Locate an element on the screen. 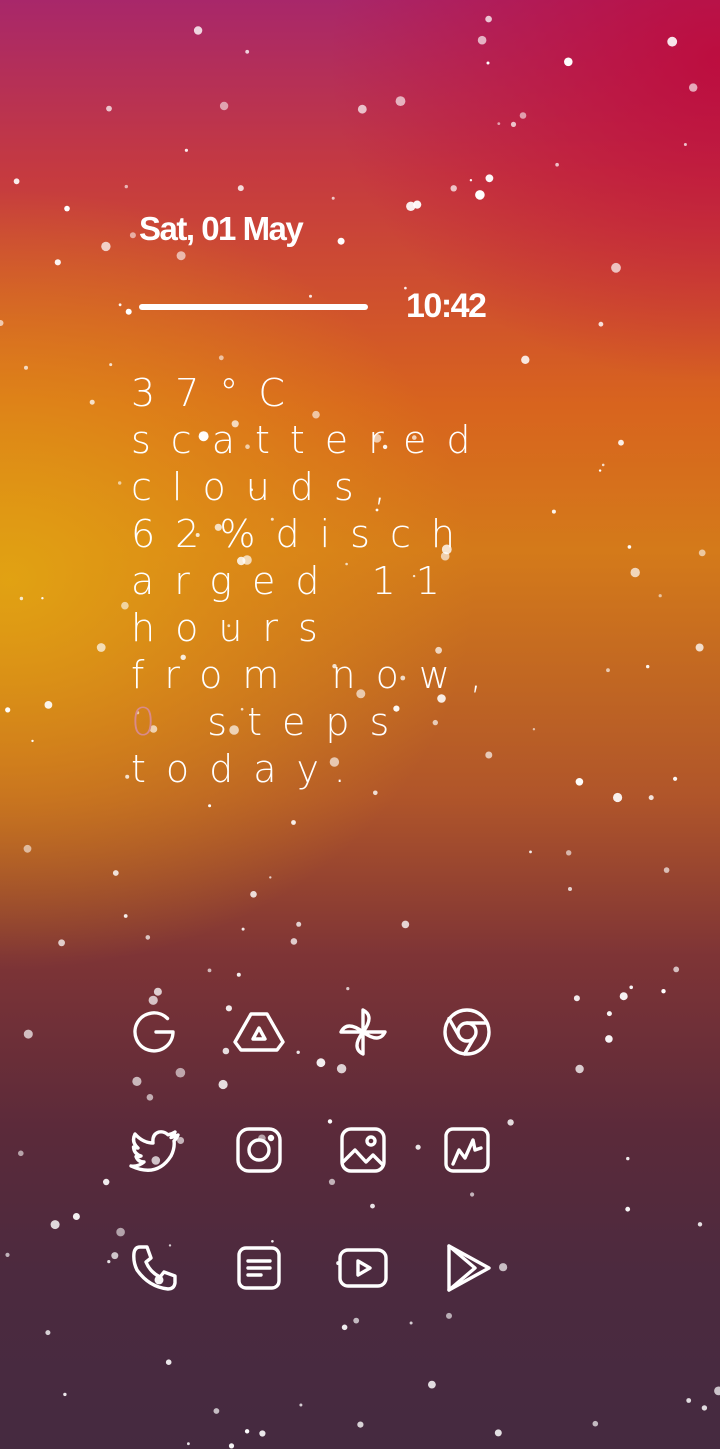 The width and height of the screenshot is (720, 1449). lockscreen-time: 10:42 is located at coordinates (446, 306).